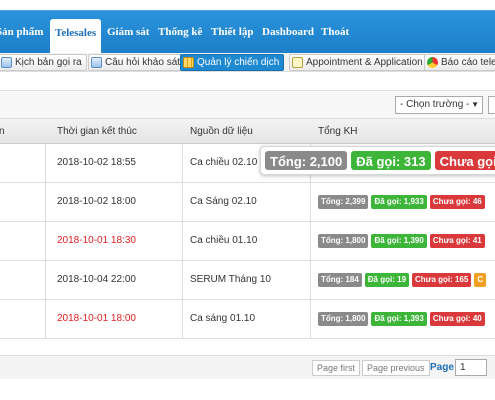 This screenshot has height=400, width=495. Describe the element at coordinates (232, 32) in the screenshot. I see `nav-item-thiet-lap: Thiết lập` at that location.